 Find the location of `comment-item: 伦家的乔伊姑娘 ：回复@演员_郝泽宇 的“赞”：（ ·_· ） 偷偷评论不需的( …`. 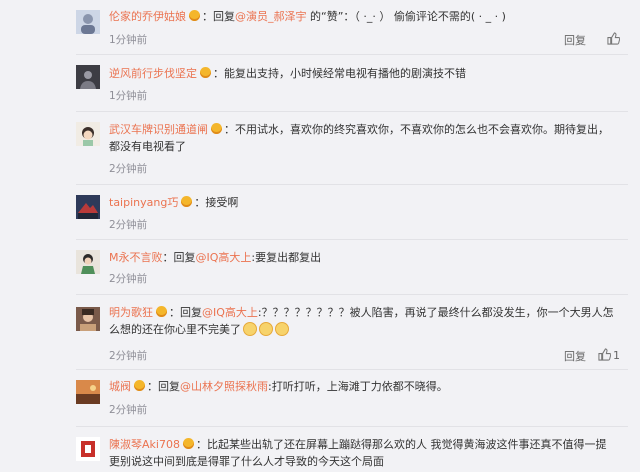

comment-item: 伦家的乔伊姑娘 ：回复@演员_郝泽宇 的“赞”：（ ·_· ） 偷偷评论不需的( … is located at coordinates (320, 27).